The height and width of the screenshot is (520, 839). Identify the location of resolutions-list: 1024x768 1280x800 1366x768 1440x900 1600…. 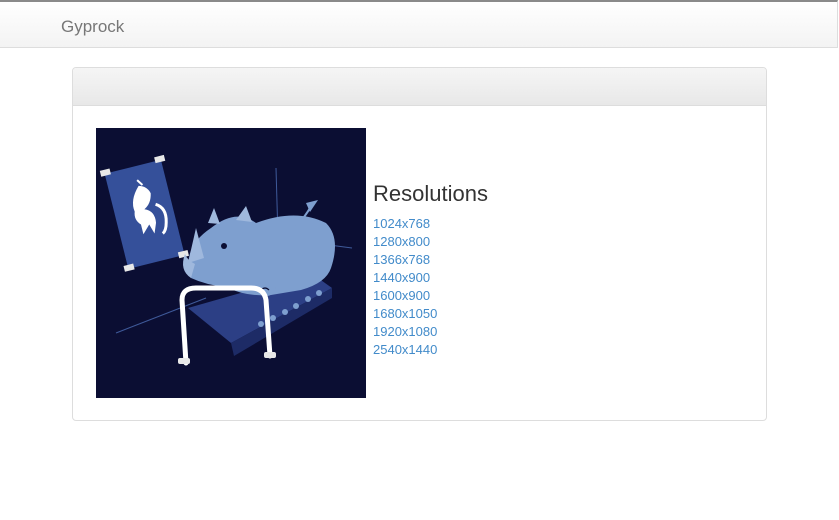
(430, 287).